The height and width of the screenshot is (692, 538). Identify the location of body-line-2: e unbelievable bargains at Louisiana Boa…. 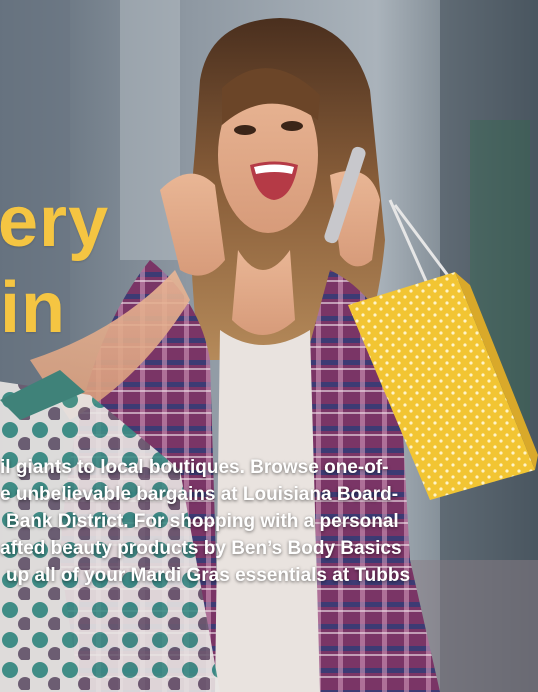
(199, 494).